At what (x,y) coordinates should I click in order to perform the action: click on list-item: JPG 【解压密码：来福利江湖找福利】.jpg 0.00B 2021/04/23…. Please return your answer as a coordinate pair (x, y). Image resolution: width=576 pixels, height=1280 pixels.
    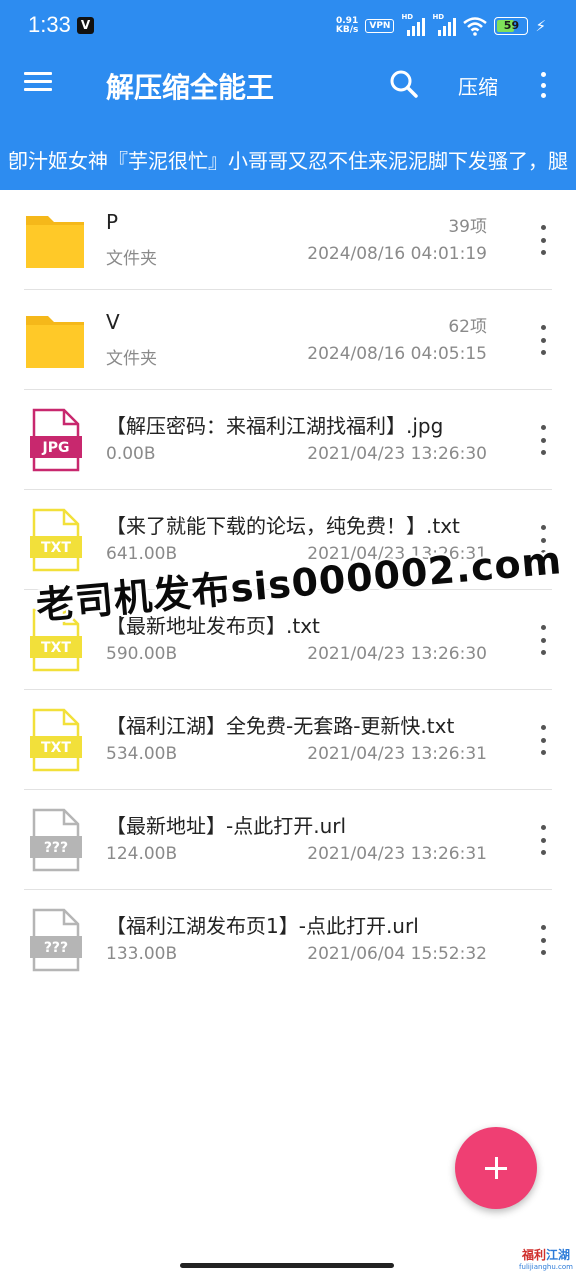
    Looking at the image, I should click on (288, 440).